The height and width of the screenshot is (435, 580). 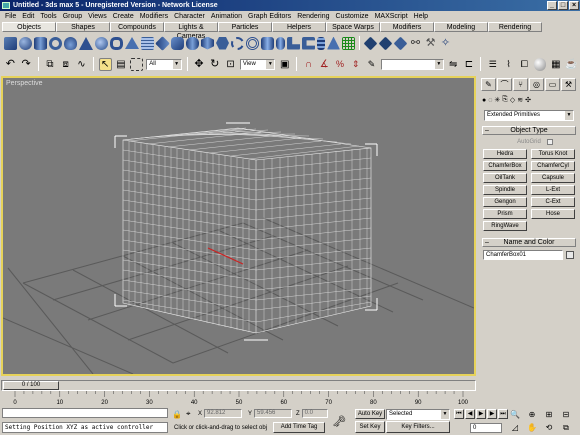 I want to click on menu-customize: Customize, so click(x=352, y=16).